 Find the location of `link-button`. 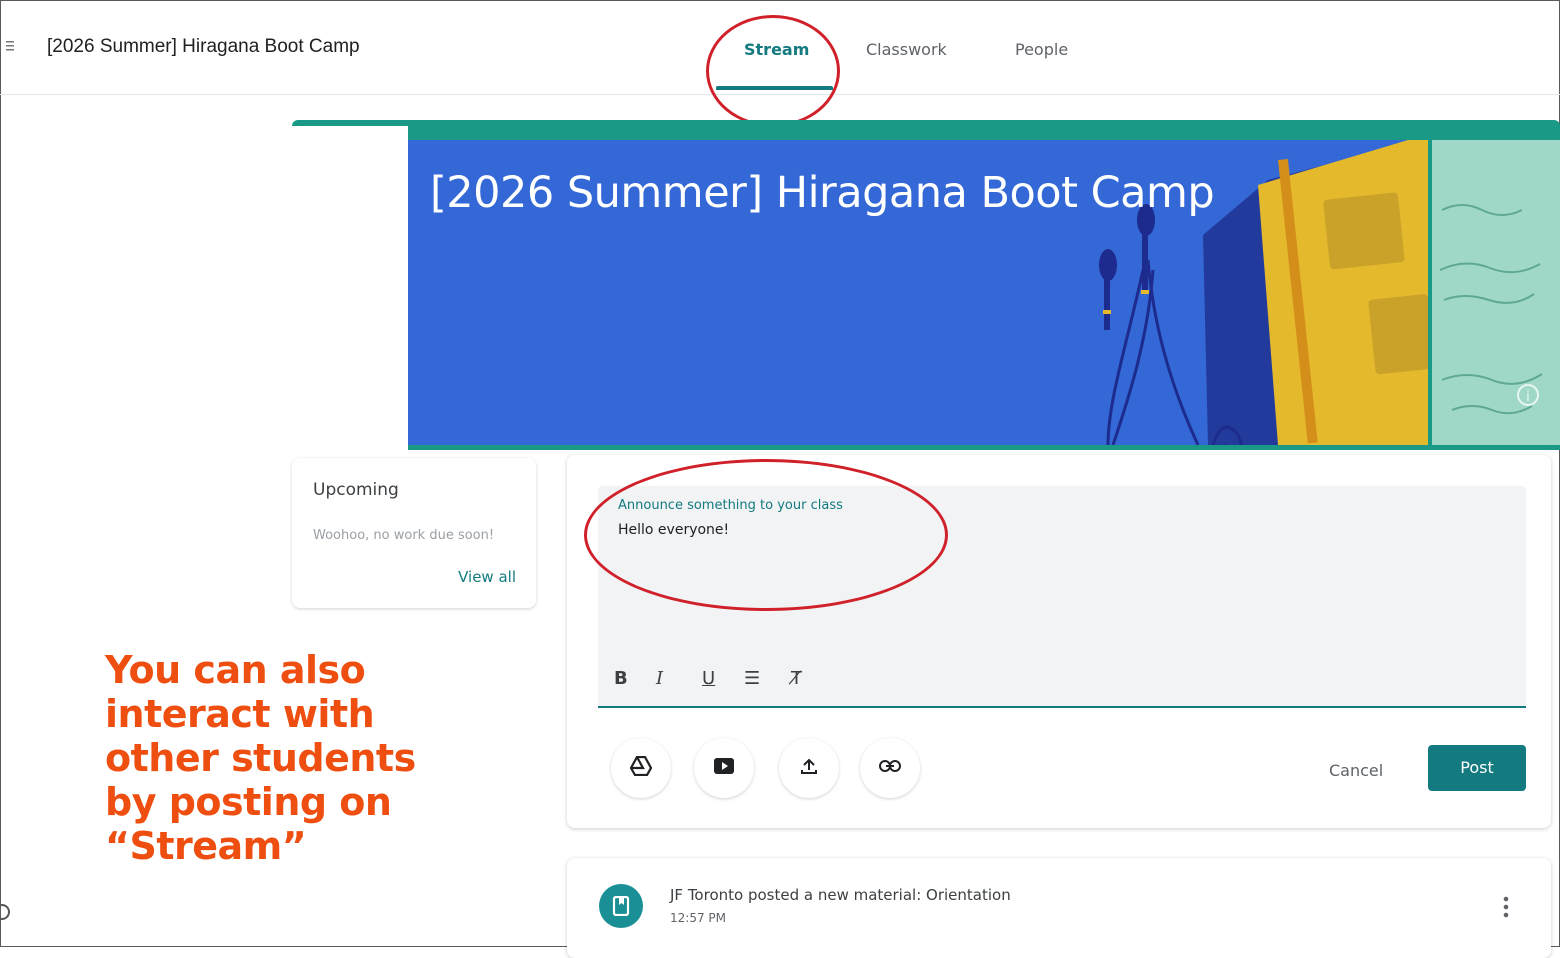

link-button is located at coordinates (890, 768).